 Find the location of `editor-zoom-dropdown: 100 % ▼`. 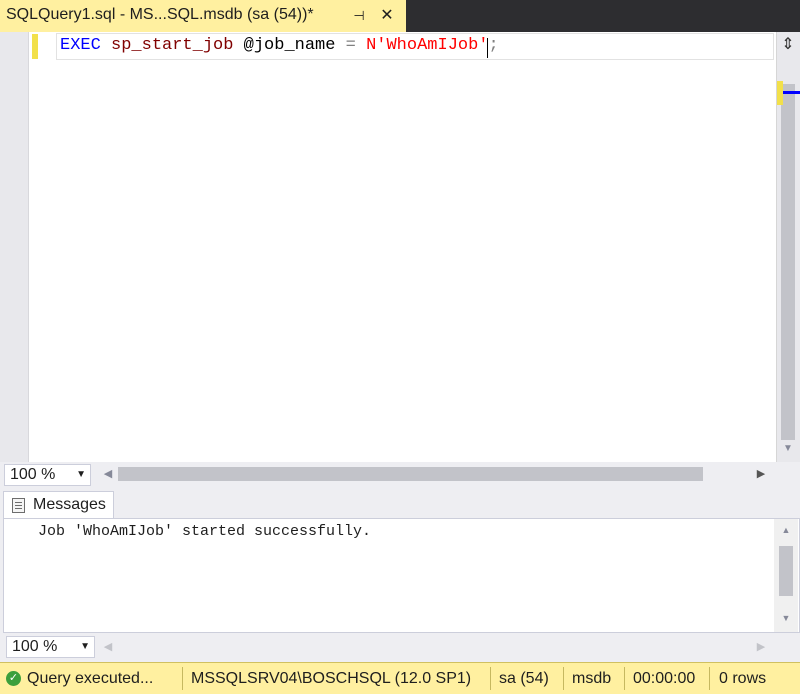

editor-zoom-dropdown: 100 % ▼ is located at coordinates (47, 475).